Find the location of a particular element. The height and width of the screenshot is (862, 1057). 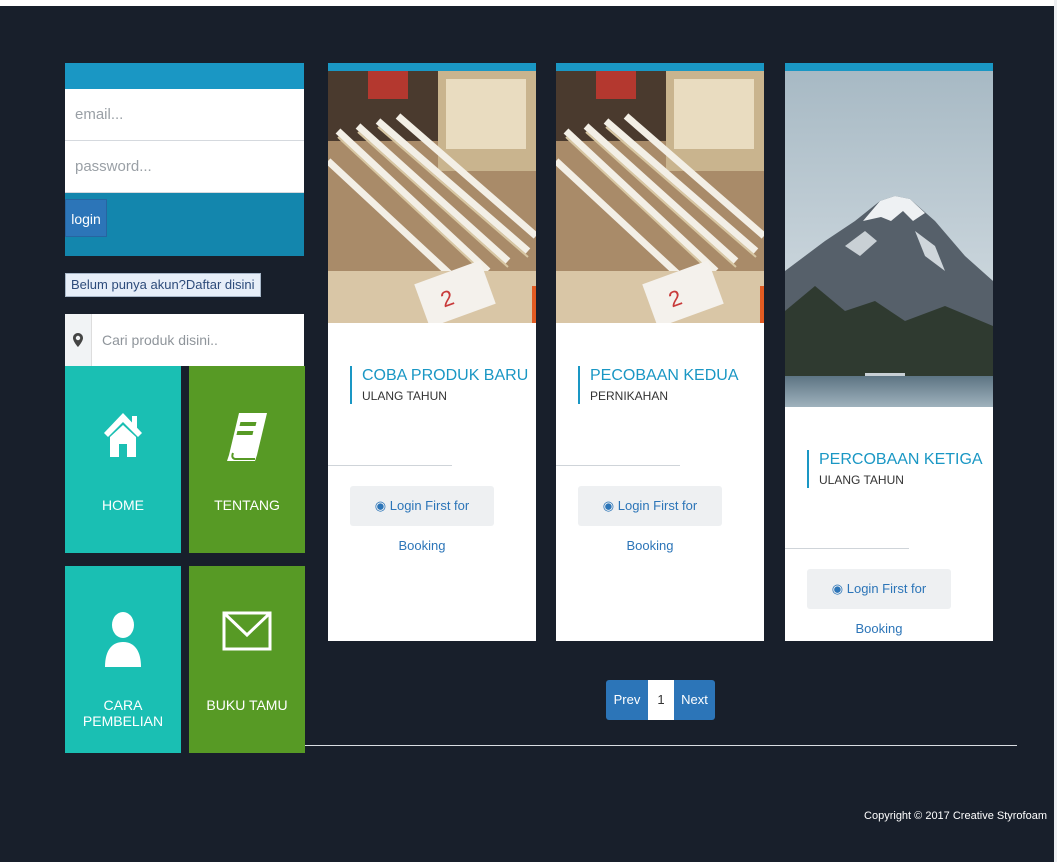

map-marker-icon is located at coordinates (78, 340).